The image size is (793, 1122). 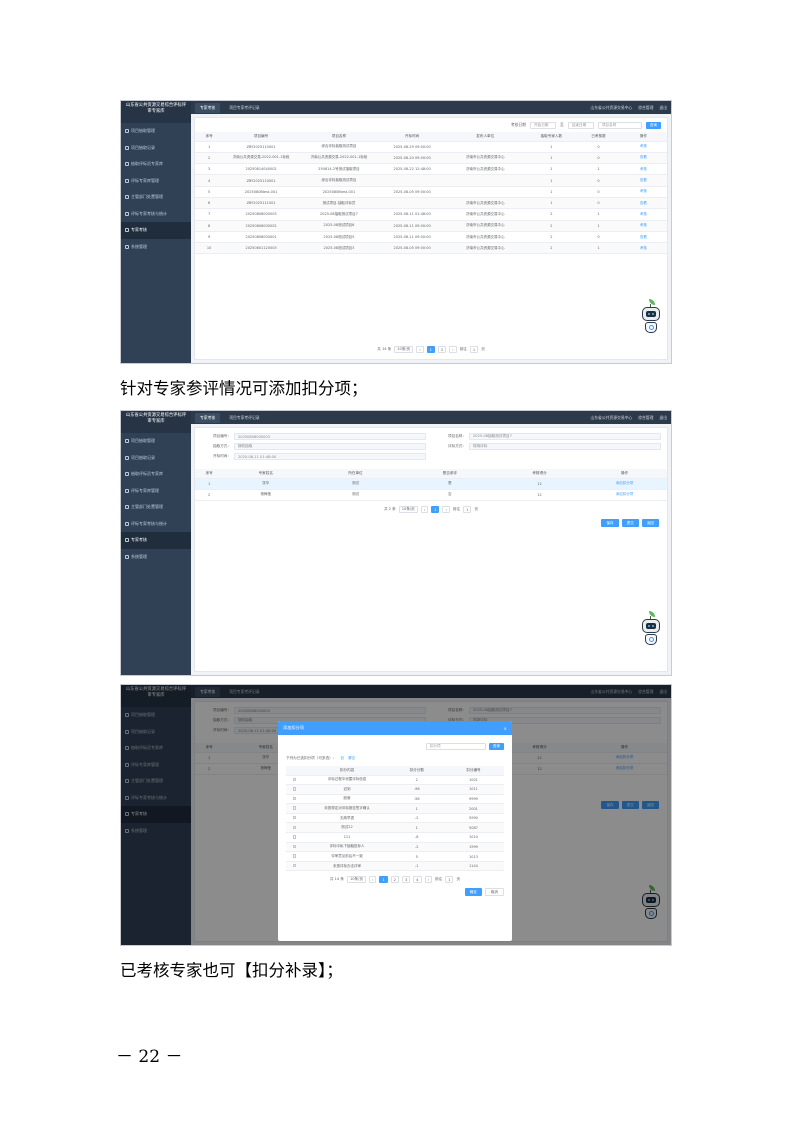 I want to click on page-number-button: 4, so click(x=417, y=880).